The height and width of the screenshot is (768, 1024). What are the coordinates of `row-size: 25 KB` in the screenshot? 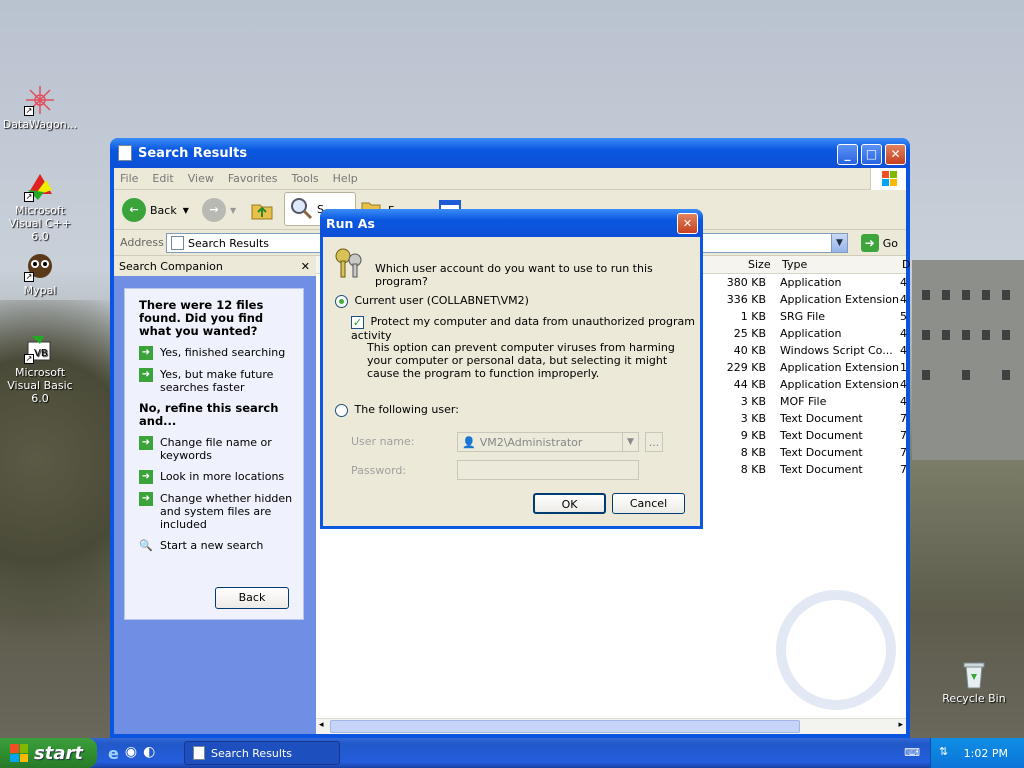 It's located at (749, 333).